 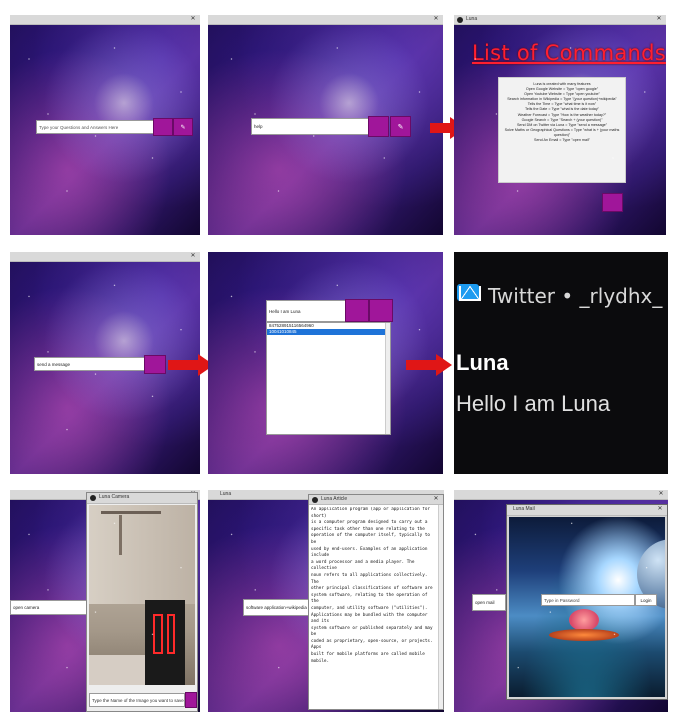 What do you see at coordinates (578, 296) in the screenshot?
I see `notification-header: Twitter • _rlydhx_ • now` at bounding box center [578, 296].